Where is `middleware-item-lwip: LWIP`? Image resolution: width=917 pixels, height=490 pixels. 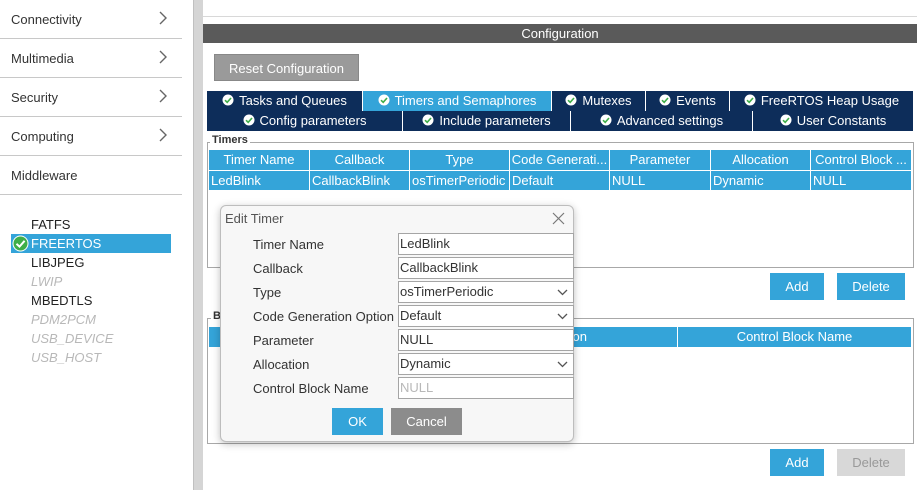 middleware-item-lwip: LWIP is located at coordinates (91, 281).